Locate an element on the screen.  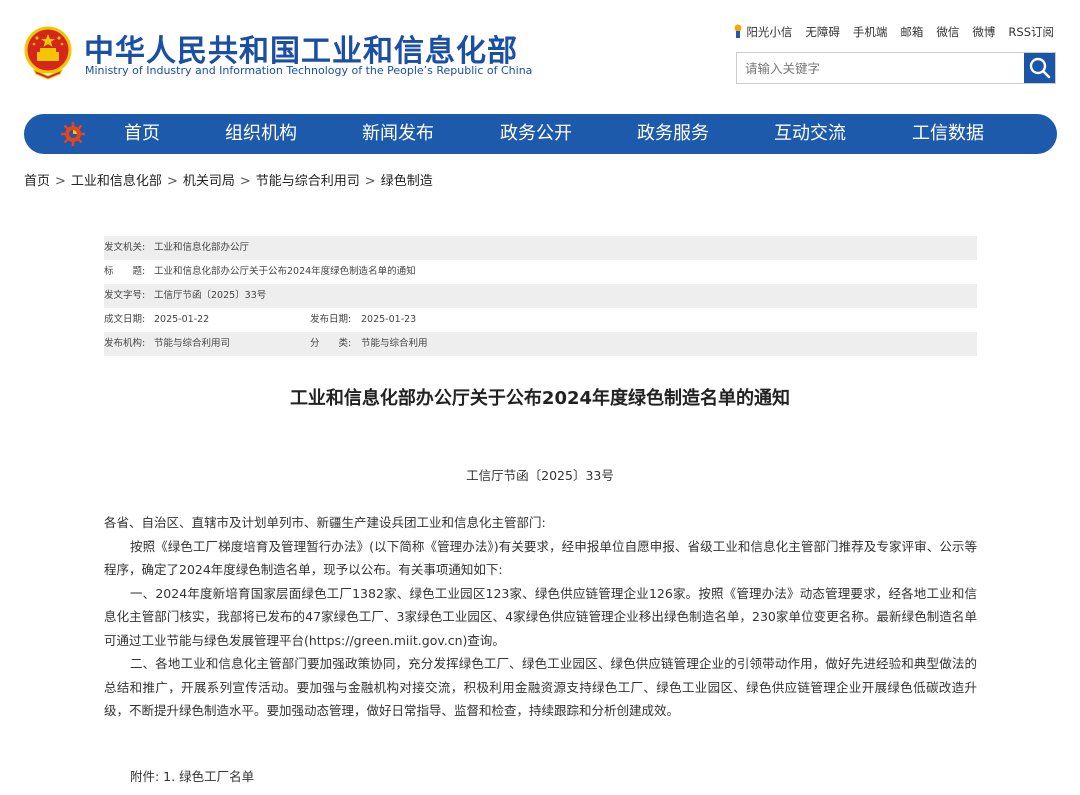
wechat-link: 微信 is located at coordinates (947, 32).